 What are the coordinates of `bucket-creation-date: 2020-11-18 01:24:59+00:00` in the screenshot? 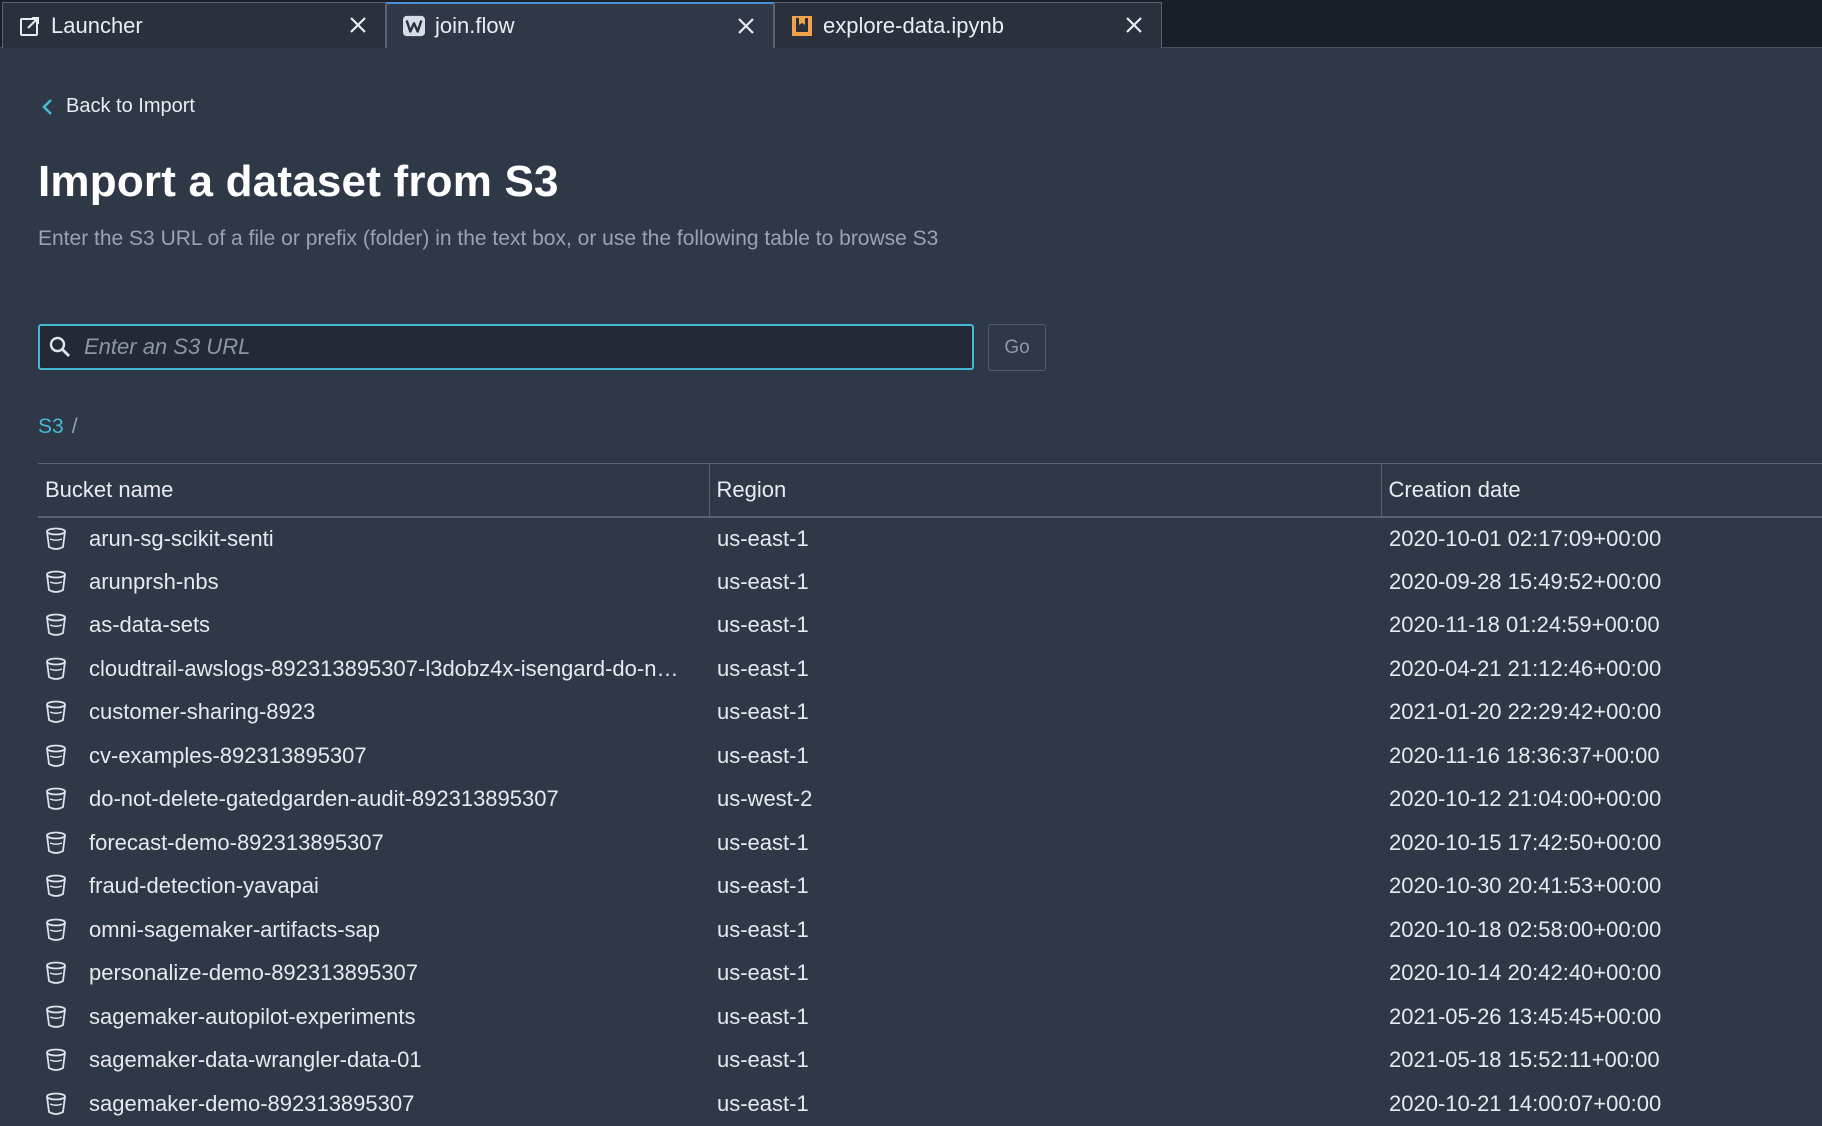 It's located at (1524, 625).